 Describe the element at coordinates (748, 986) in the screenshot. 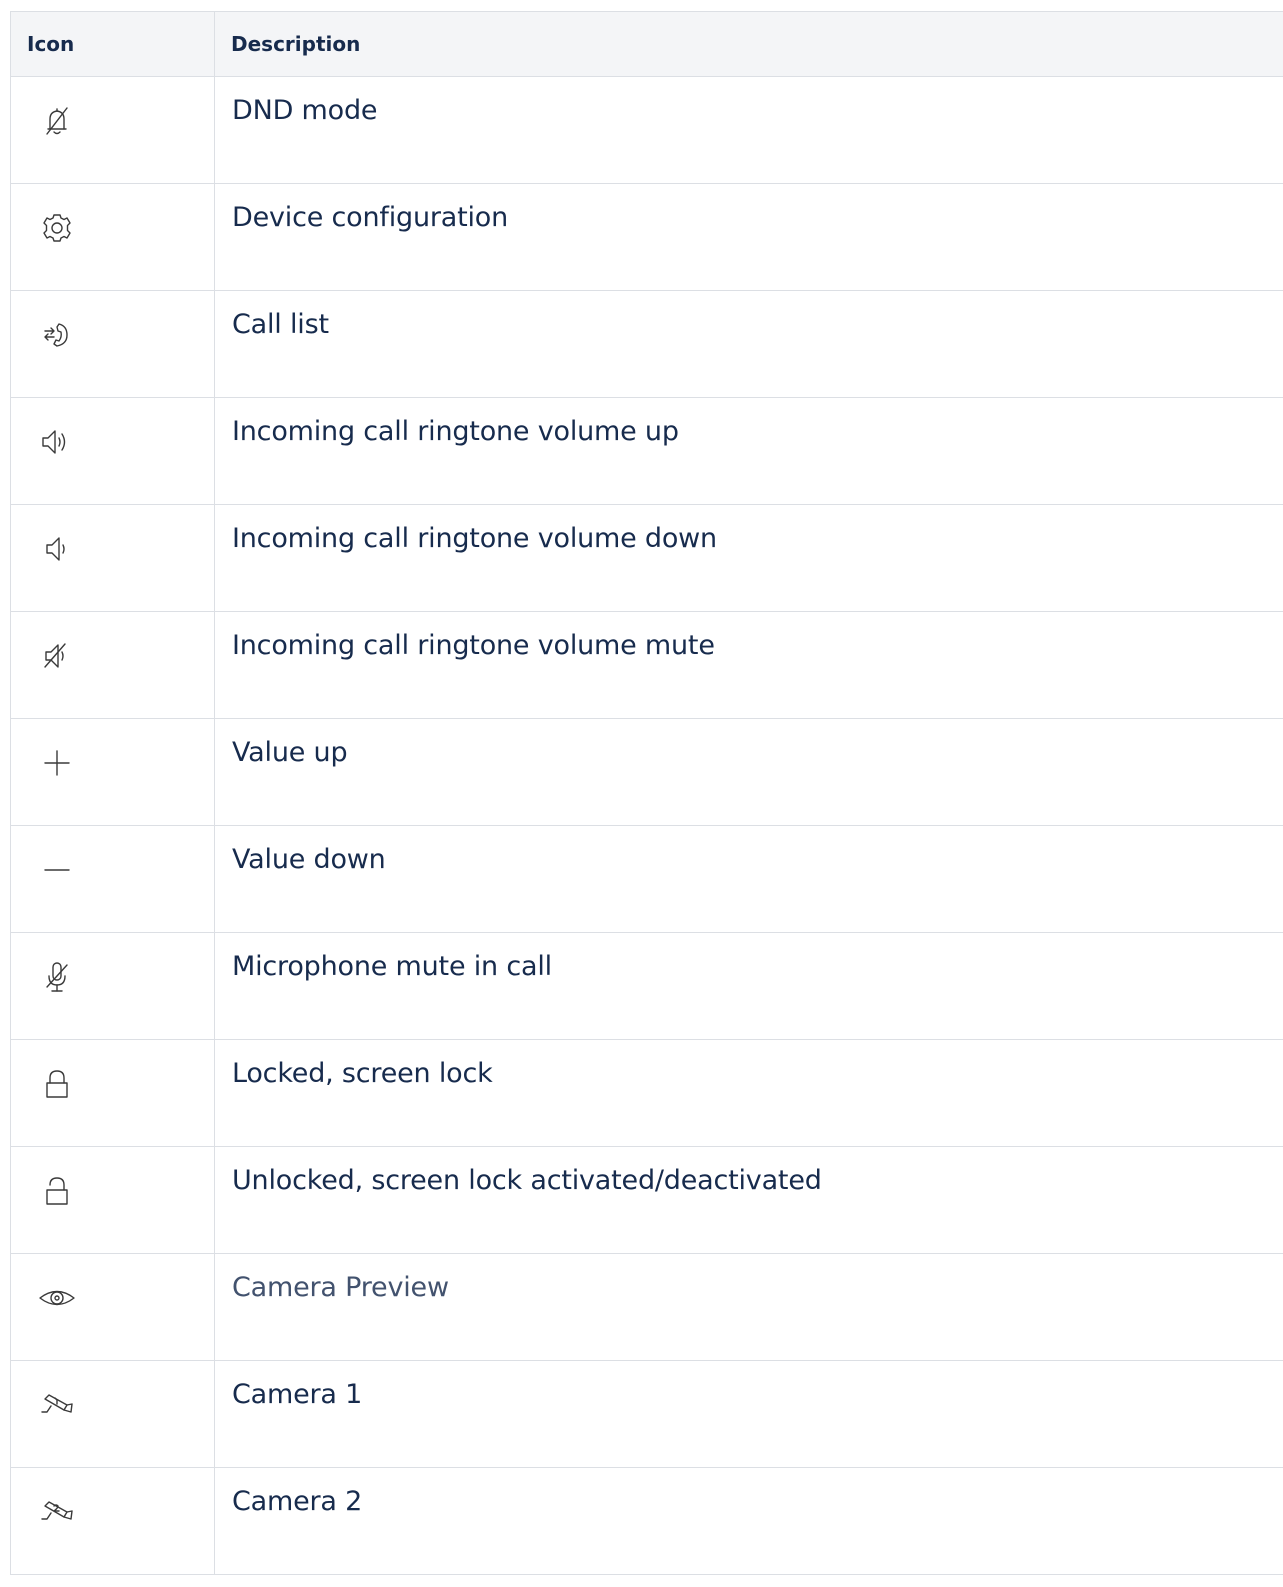

I see `description-cell: Microphone mute in call` at that location.